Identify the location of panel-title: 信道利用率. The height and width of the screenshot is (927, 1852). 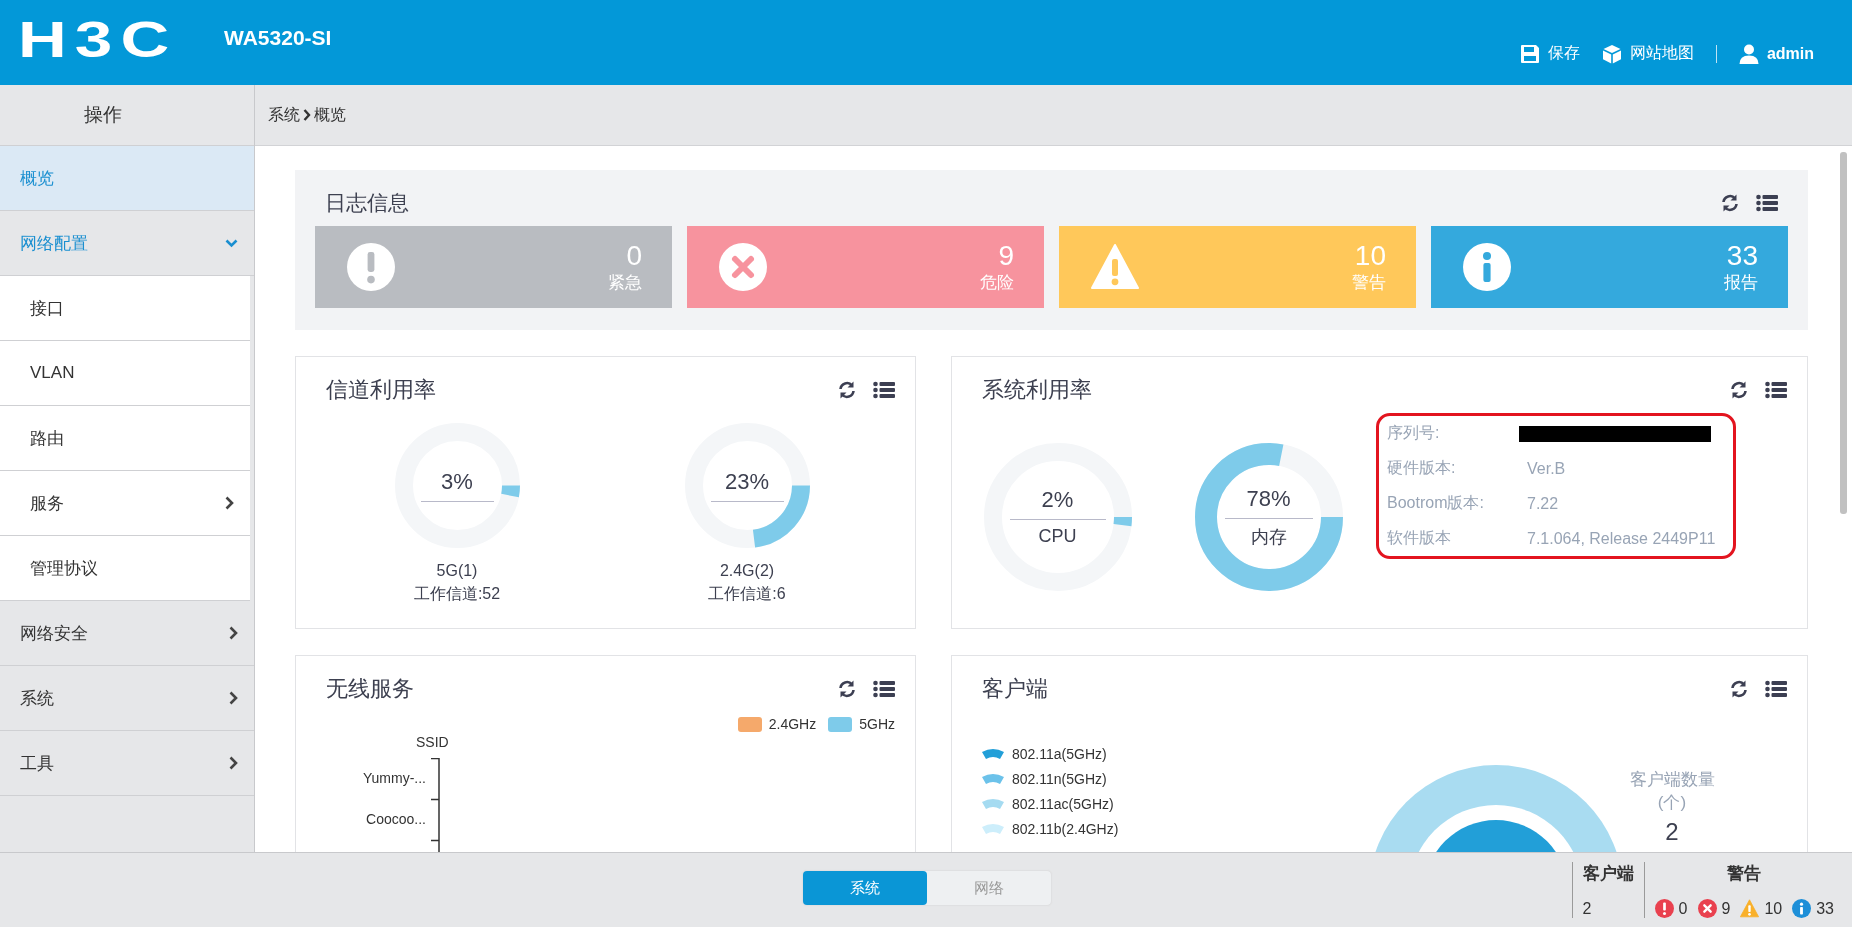
(381, 390).